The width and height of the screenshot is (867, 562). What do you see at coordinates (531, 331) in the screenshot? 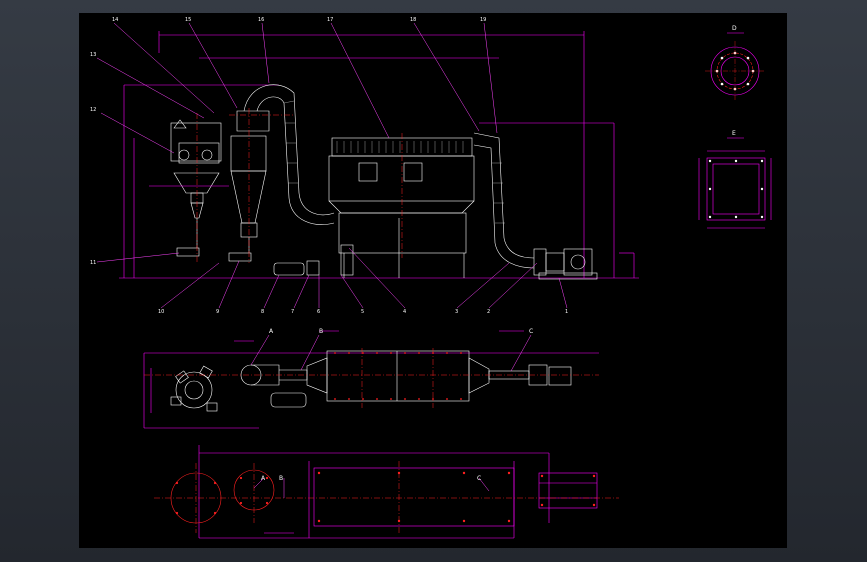
I see `section-c-label: C` at bounding box center [531, 331].